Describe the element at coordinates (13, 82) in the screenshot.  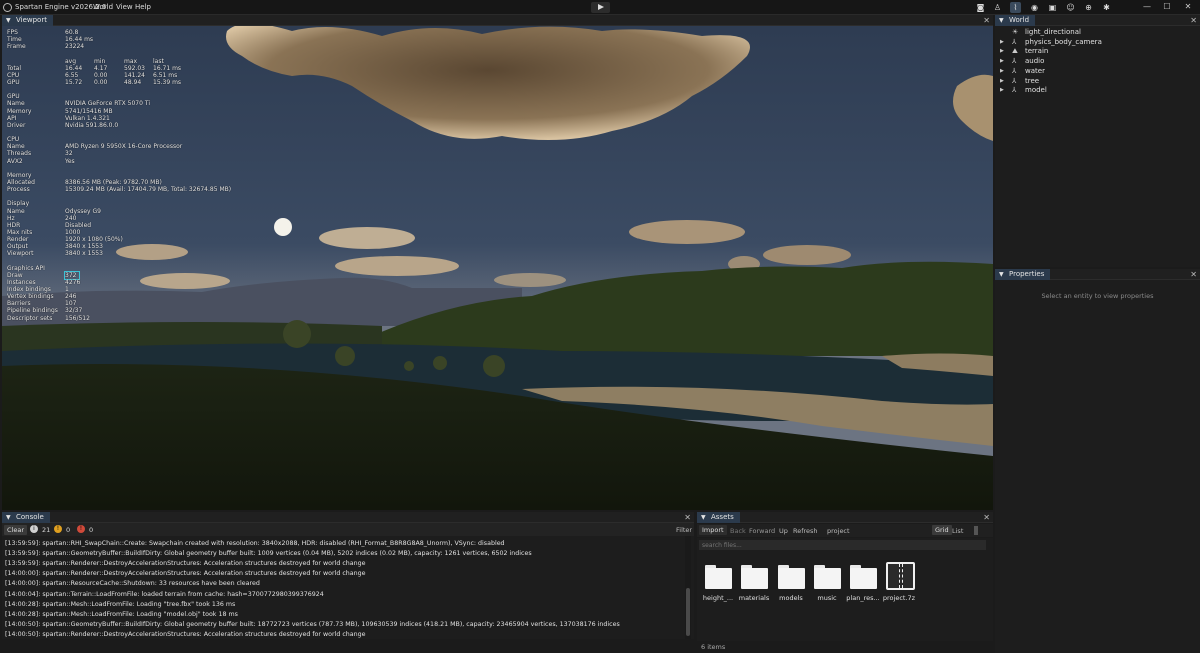
I see `stat-label: GPU` at that location.